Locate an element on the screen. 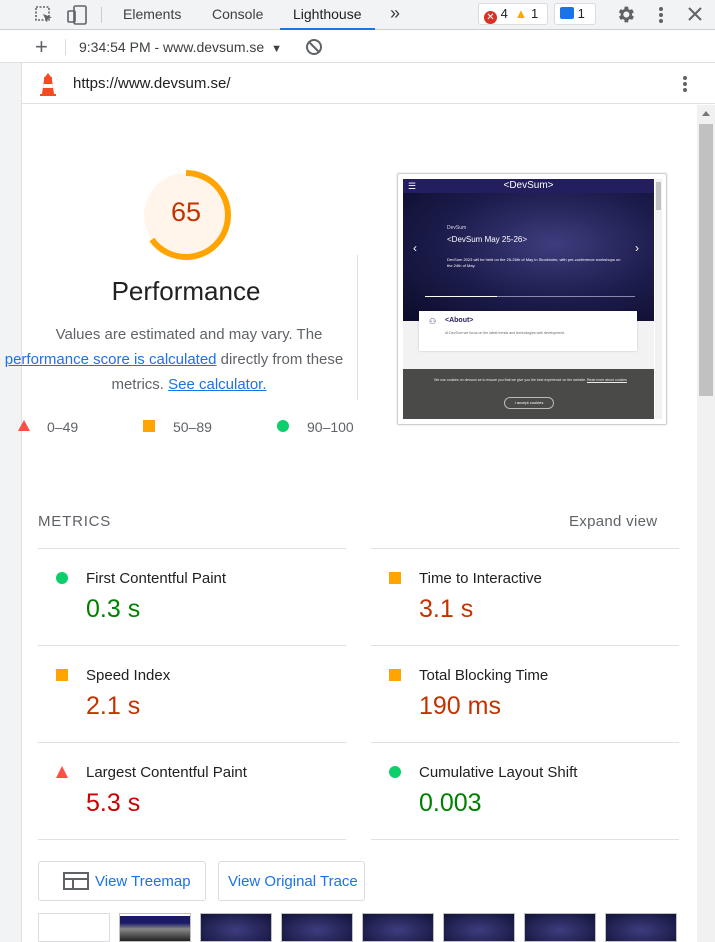 Image resolution: width=715 pixels, height=942 pixels. devtools-toolbar: Elements Console Lighthouse » ✕ 4 ▲ 1 1 is located at coordinates (357, 15).